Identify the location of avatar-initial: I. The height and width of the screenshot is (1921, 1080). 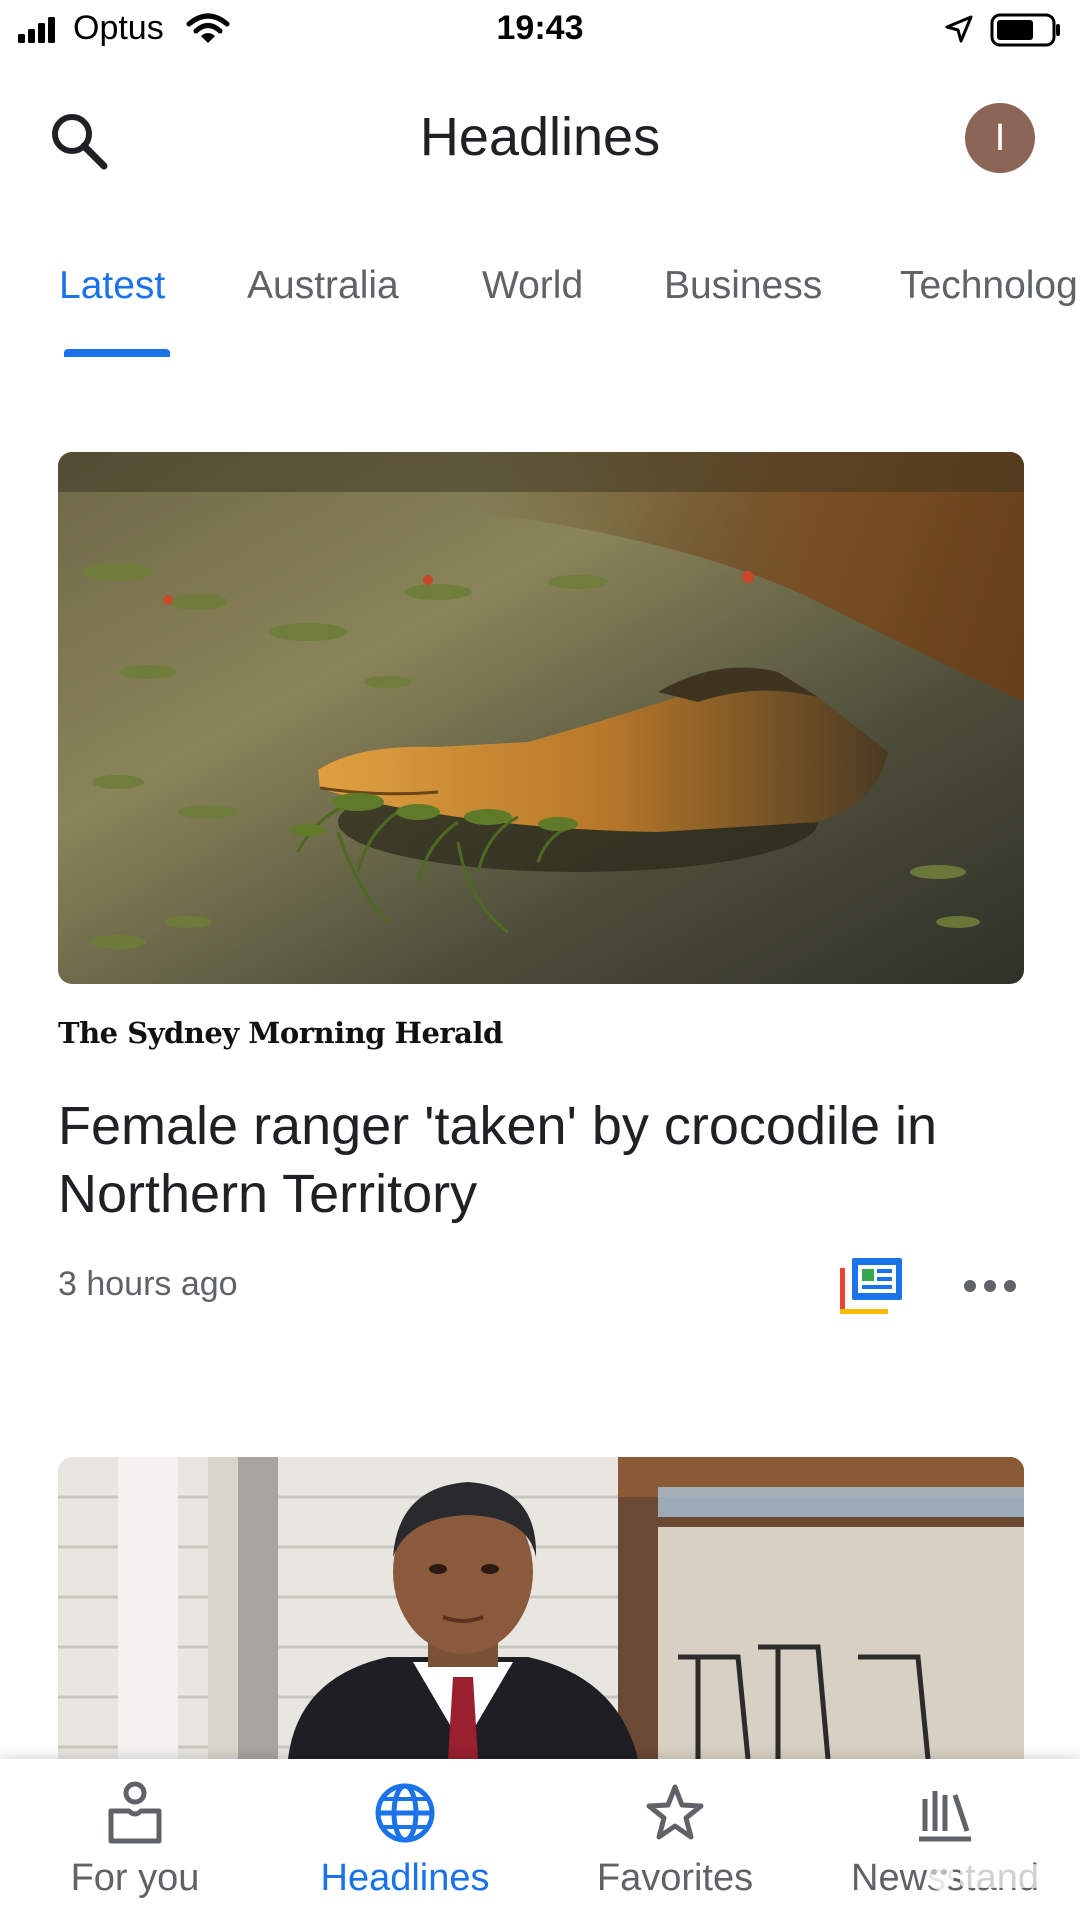
(1000, 137).